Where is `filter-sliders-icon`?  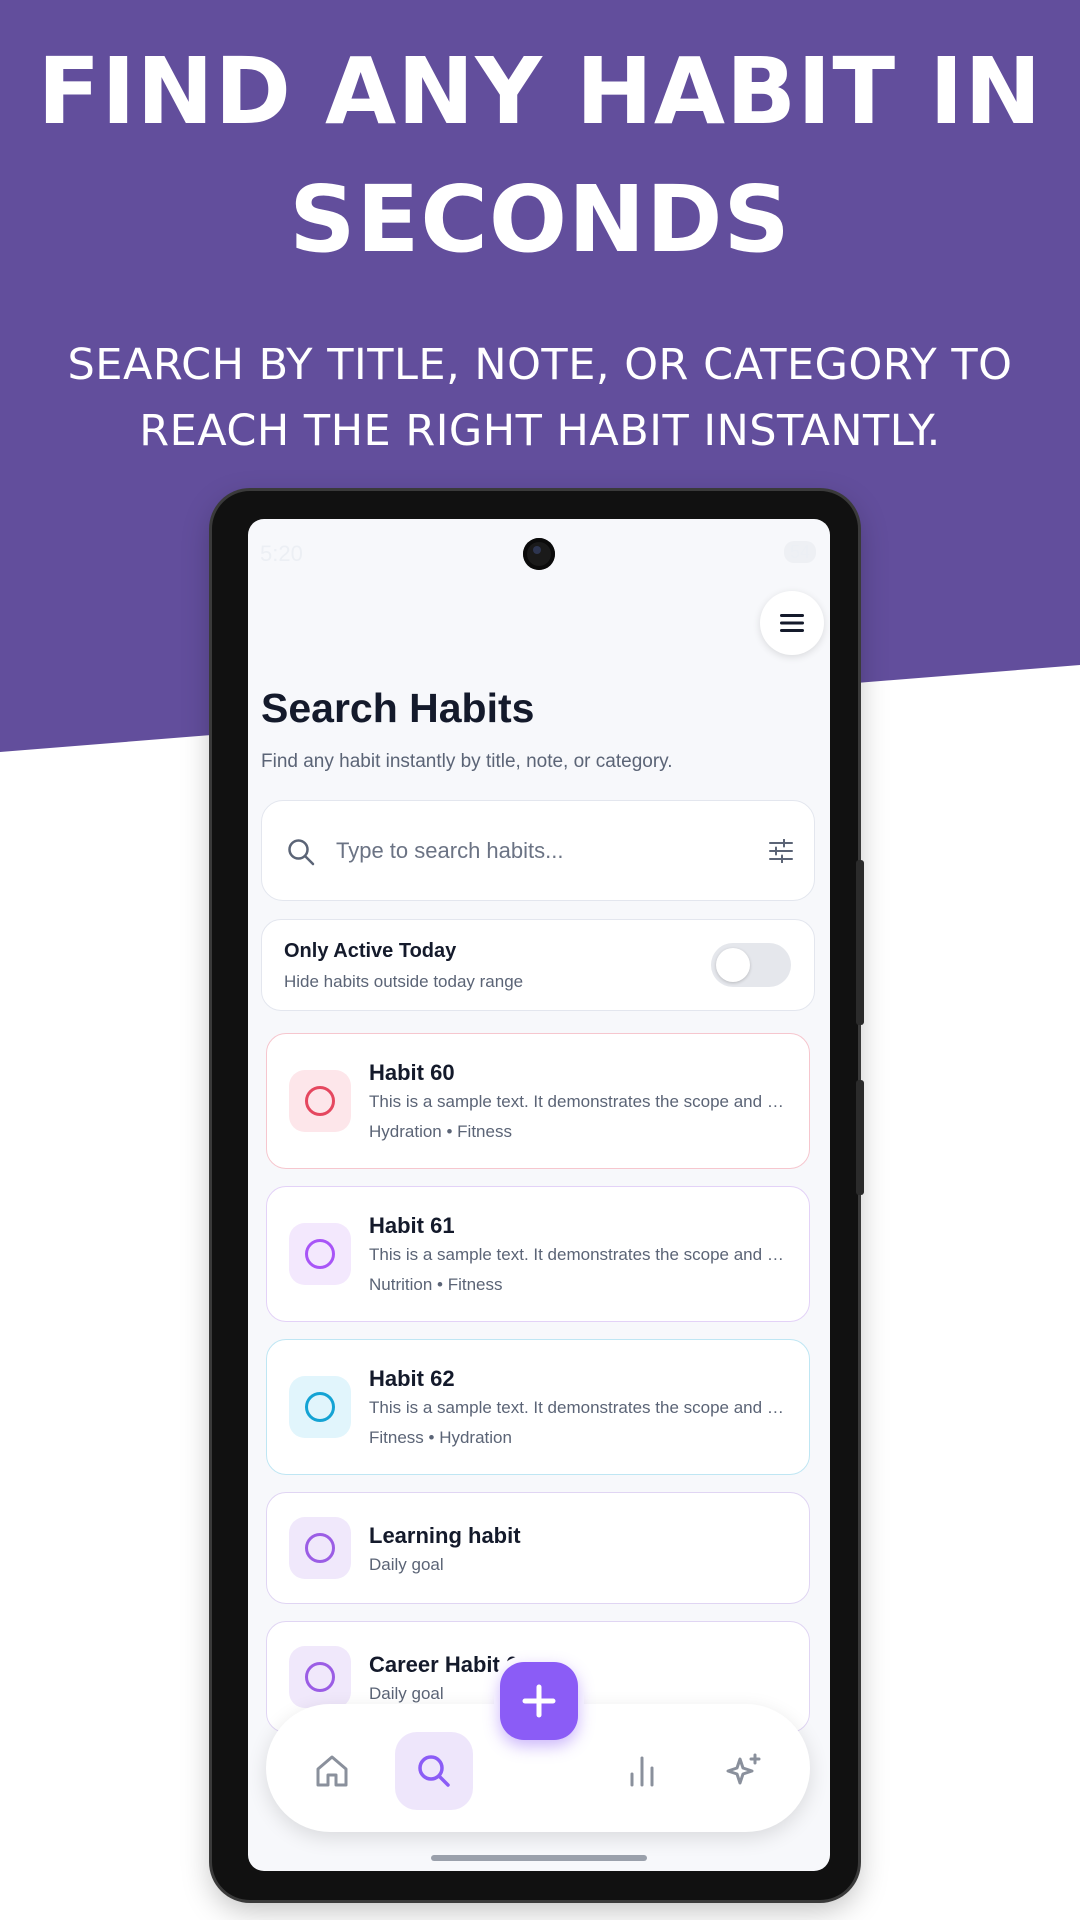 filter-sliders-icon is located at coordinates (781, 851).